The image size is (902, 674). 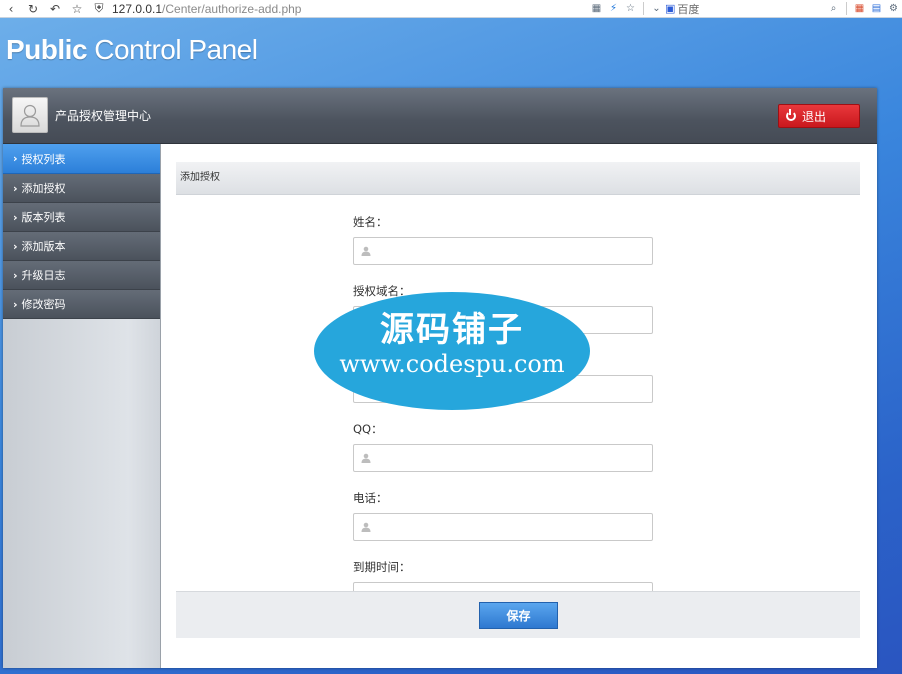 What do you see at coordinates (232, 8) in the screenshot?
I see `url-path: /Center/authorize-add.php` at bounding box center [232, 8].